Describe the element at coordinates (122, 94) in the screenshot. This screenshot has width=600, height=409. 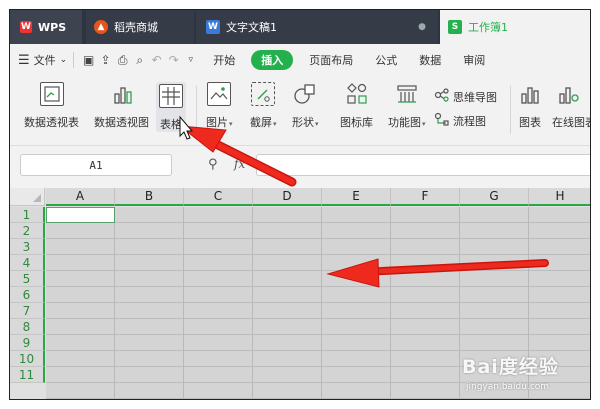
I see `pivot-chart-icon` at that location.